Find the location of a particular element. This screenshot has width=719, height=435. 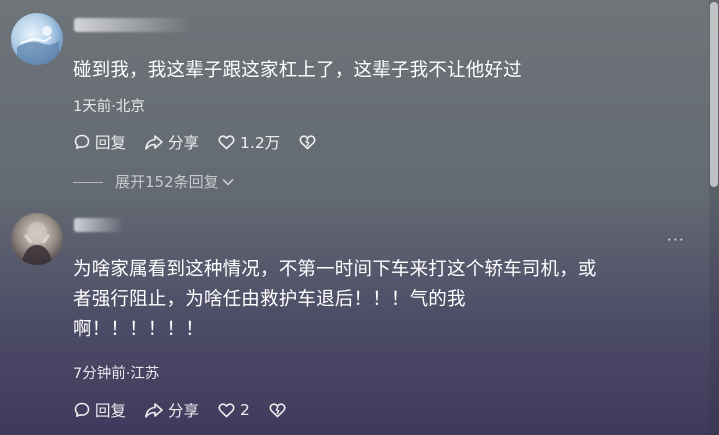

like-button: 2 is located at coordinates (233, 410).